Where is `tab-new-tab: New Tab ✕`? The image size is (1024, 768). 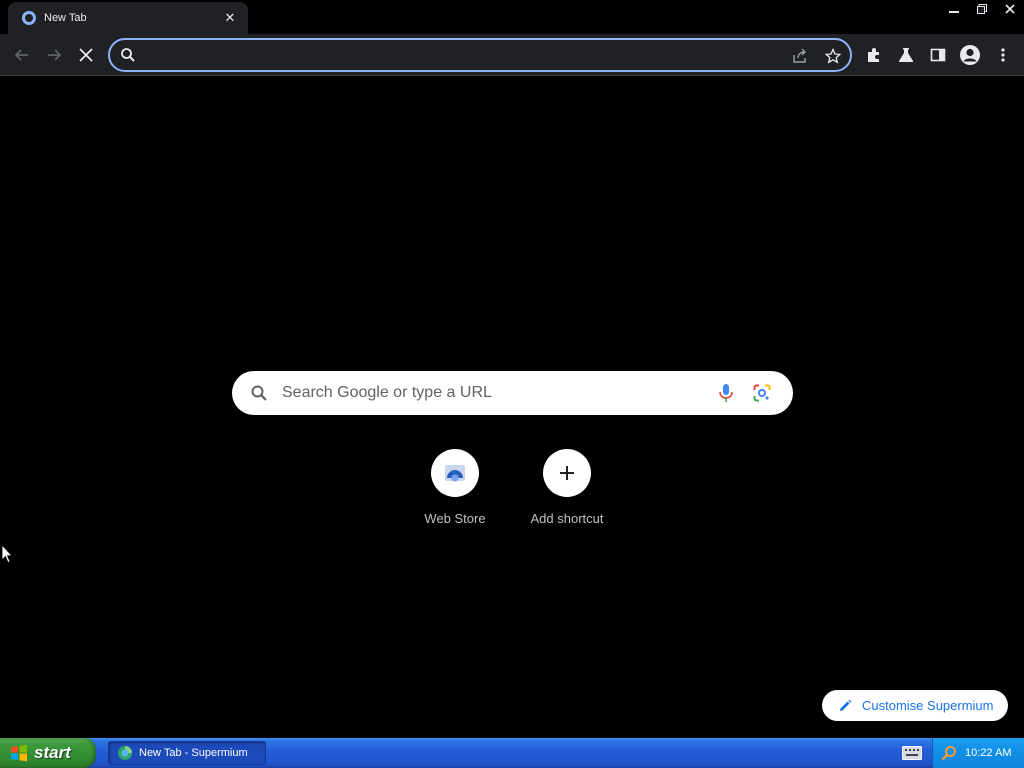
tab-new-tab: New Tab ✕ is located at coordinates (128, 18).